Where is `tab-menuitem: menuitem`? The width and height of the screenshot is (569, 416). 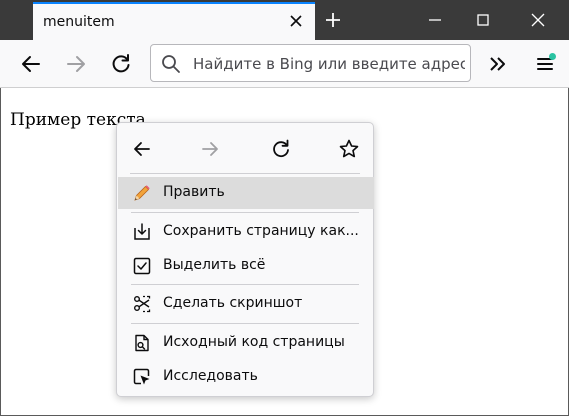 tab-menuitem: menuitem is located at coordinates (174, 21).